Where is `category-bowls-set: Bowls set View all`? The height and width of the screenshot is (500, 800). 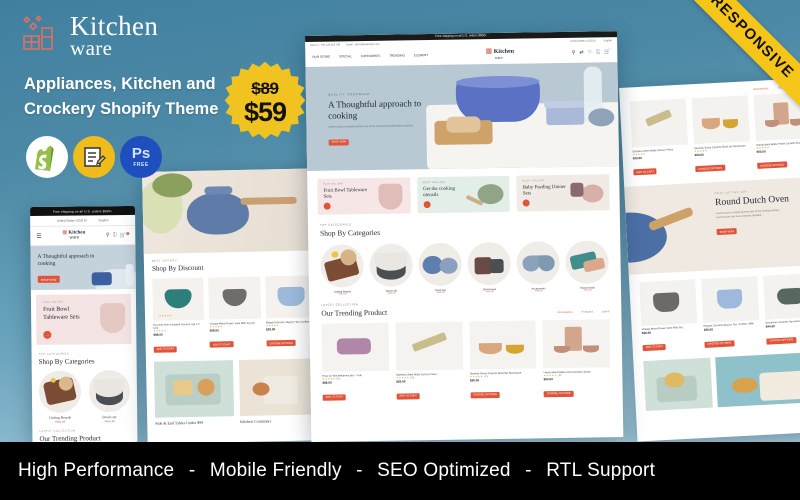
category-bowls-set: Bowls set View all is located at coordinates (391, 269).